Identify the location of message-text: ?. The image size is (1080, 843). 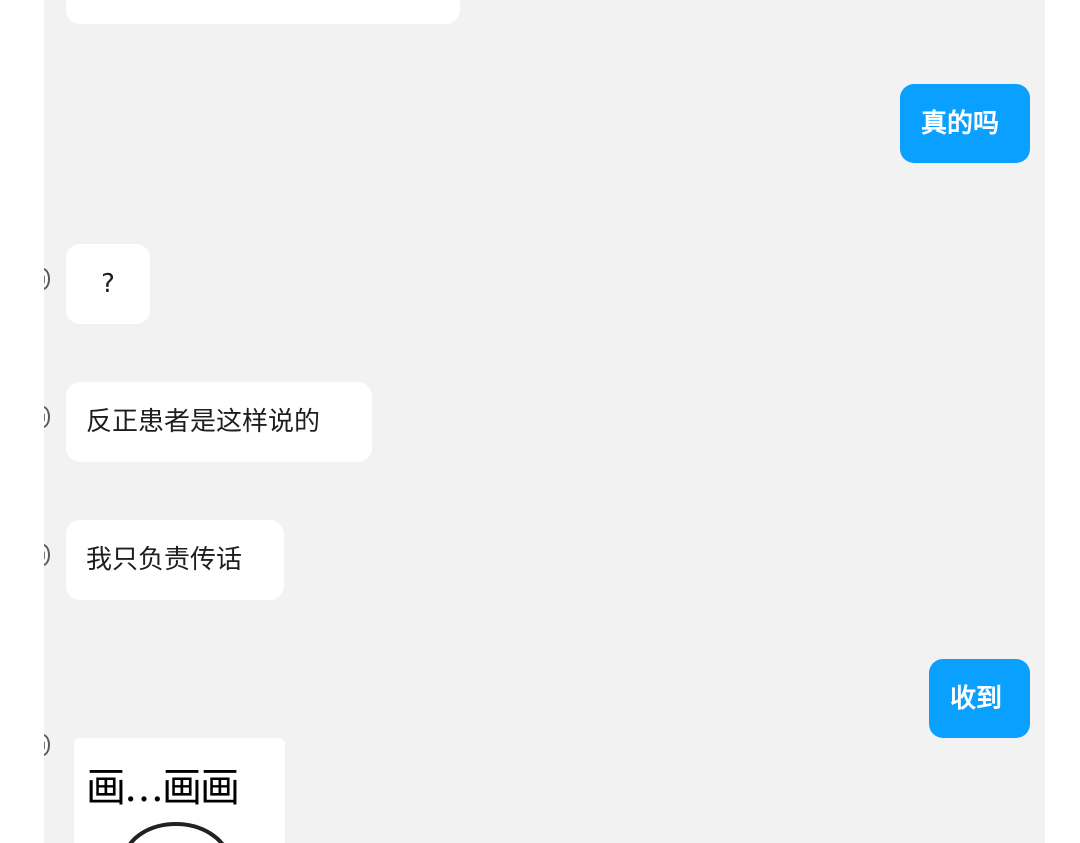
(108, 284).